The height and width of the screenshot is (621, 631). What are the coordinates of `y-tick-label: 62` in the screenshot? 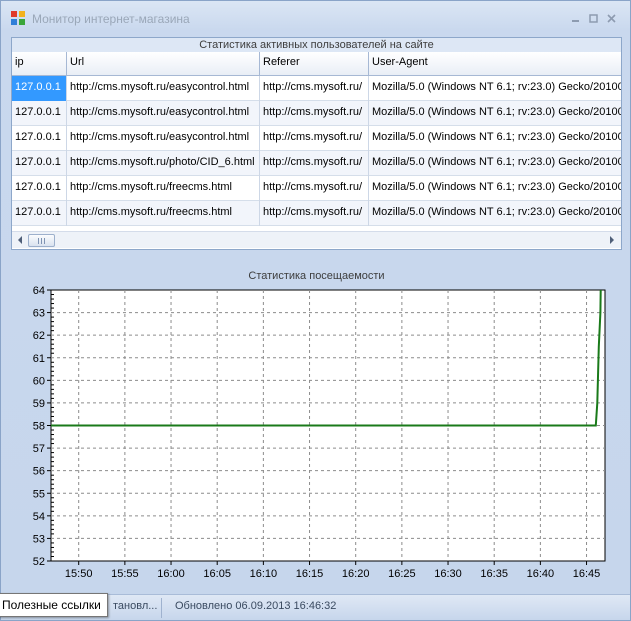 It's located at (39, 336).